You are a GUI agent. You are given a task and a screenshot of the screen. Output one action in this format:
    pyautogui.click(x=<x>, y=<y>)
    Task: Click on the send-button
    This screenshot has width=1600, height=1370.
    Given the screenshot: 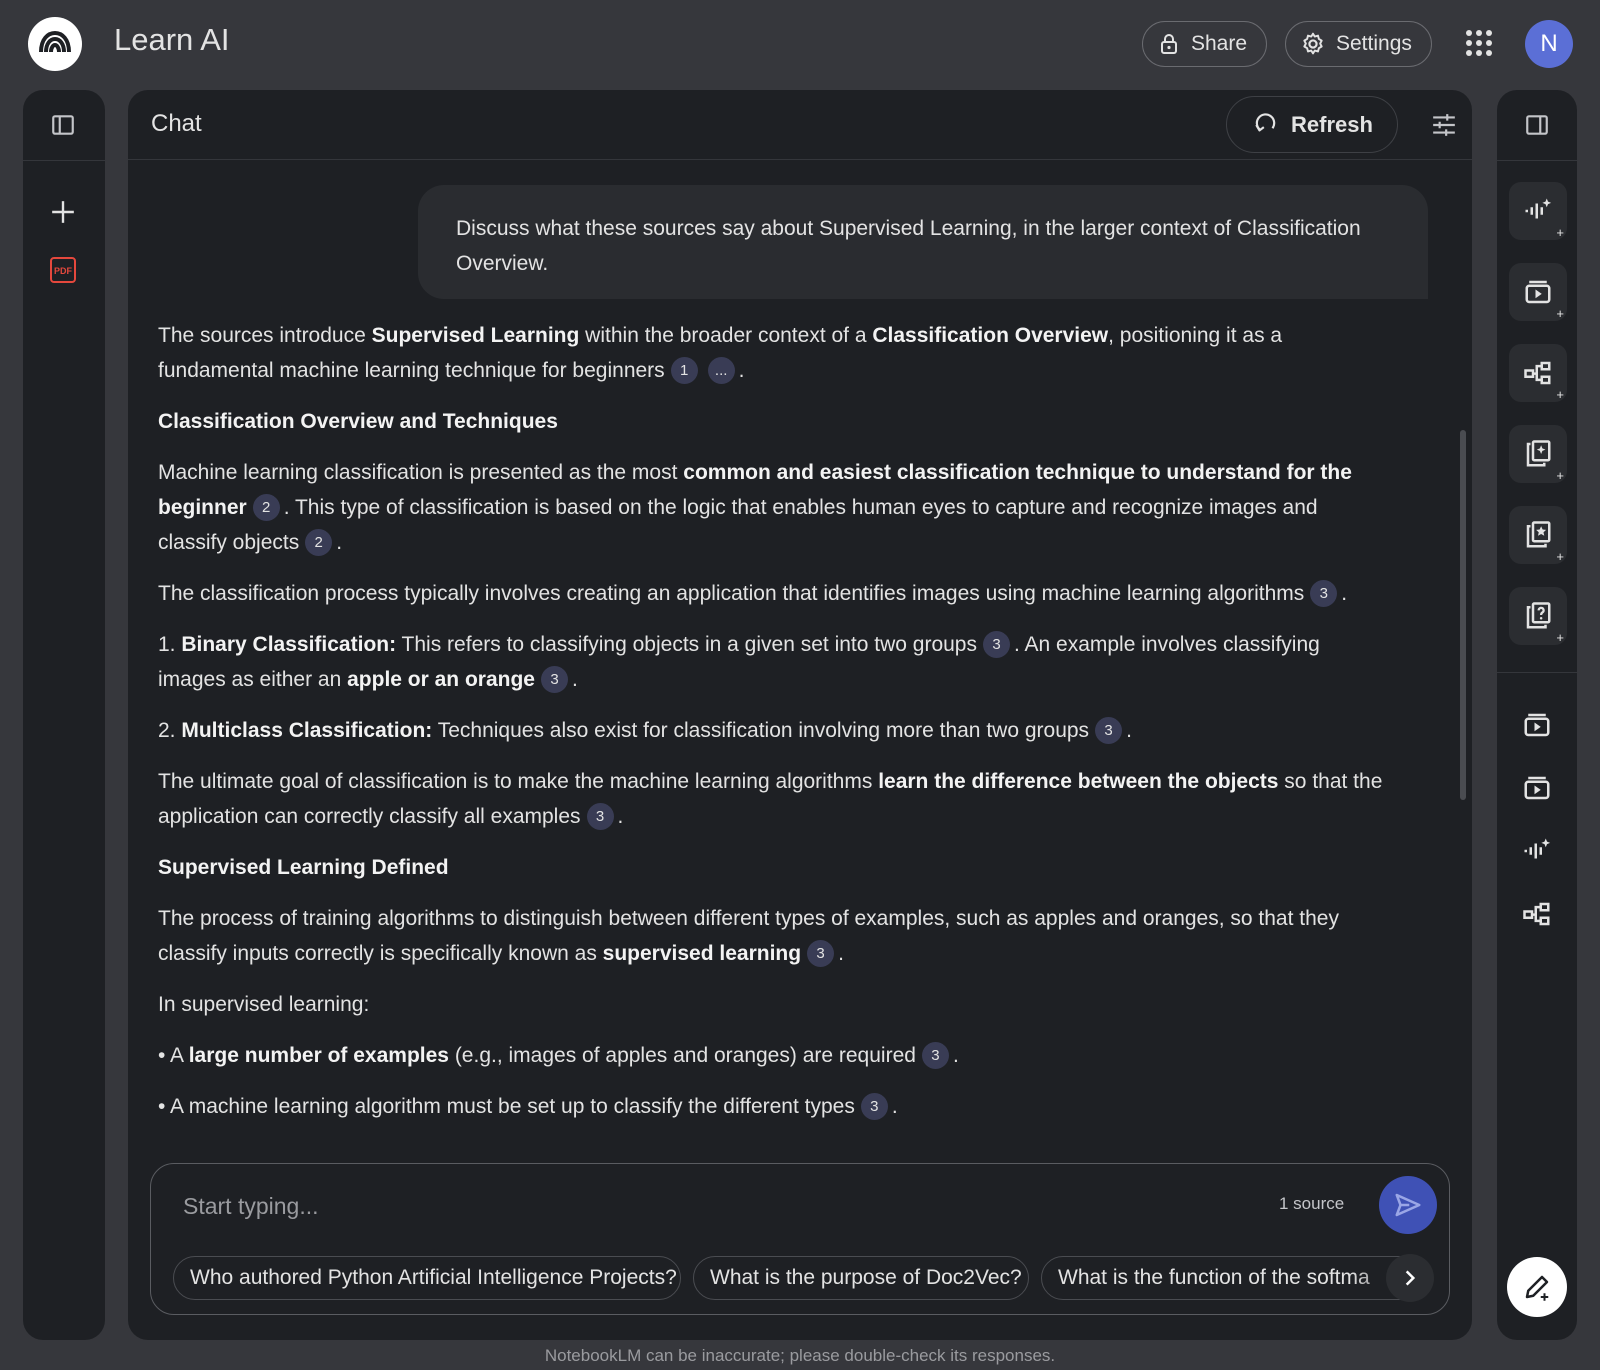 What is the action you would take?
    pyautogui.click(x=1408, y=1205)
    